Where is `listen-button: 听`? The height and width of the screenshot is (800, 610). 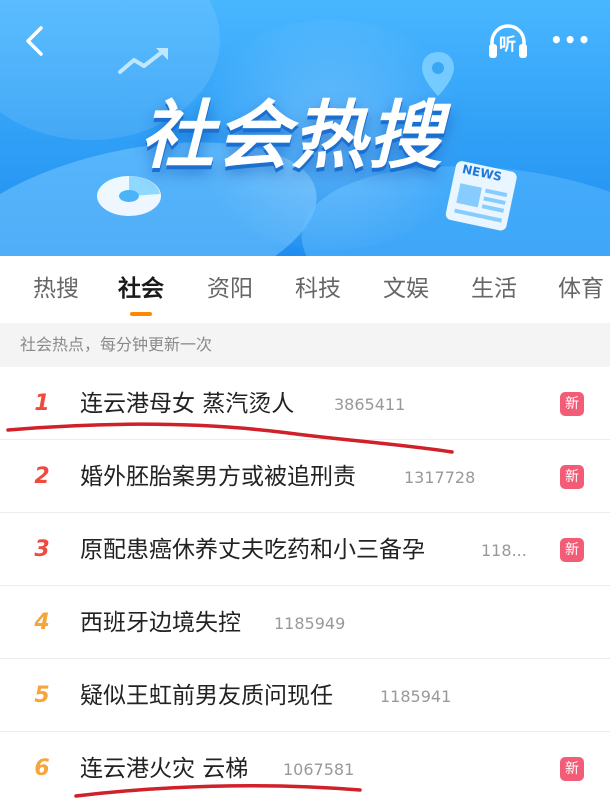
listen-button: 听 is located at coordinates (508, 42).